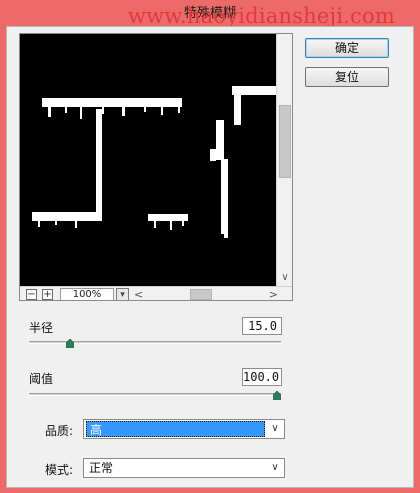 Image resolution: width=420 pixels, height=493 pixels. I want to click on scroll-right-arrow-icon: >, so click(273, 293).